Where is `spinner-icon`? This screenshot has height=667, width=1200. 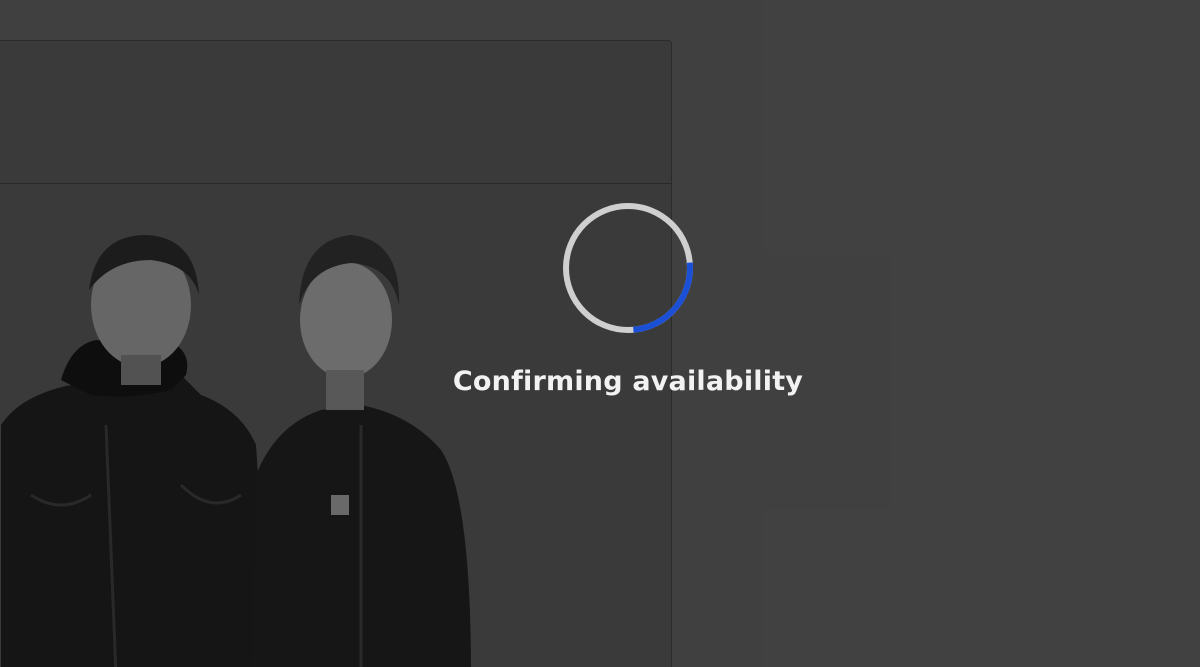 spinner-icon is located at coordinates (628, 268).